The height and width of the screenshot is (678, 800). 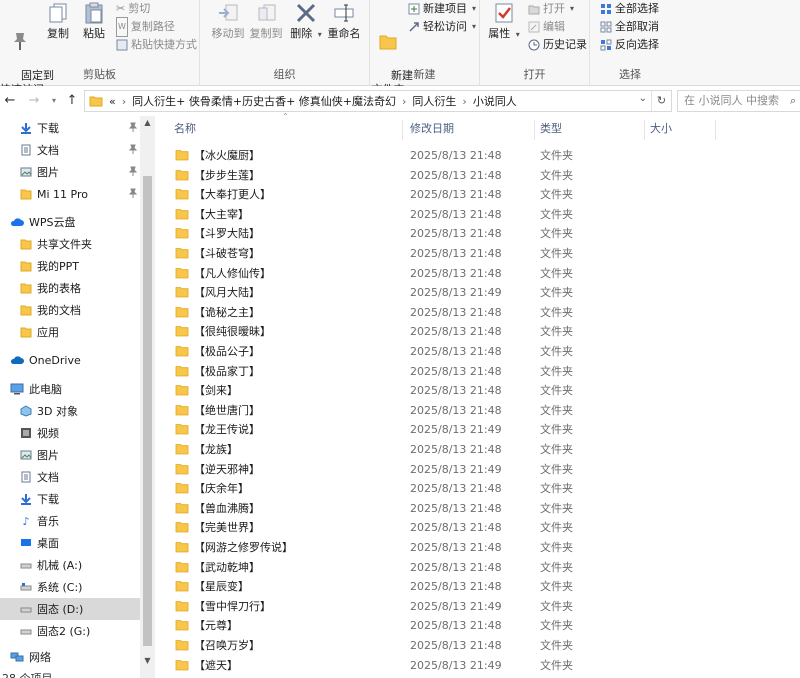 I want to click on file-row: 【大主宰】 2025/8/13 21:48 文件夹, so click(x=470, y=215).